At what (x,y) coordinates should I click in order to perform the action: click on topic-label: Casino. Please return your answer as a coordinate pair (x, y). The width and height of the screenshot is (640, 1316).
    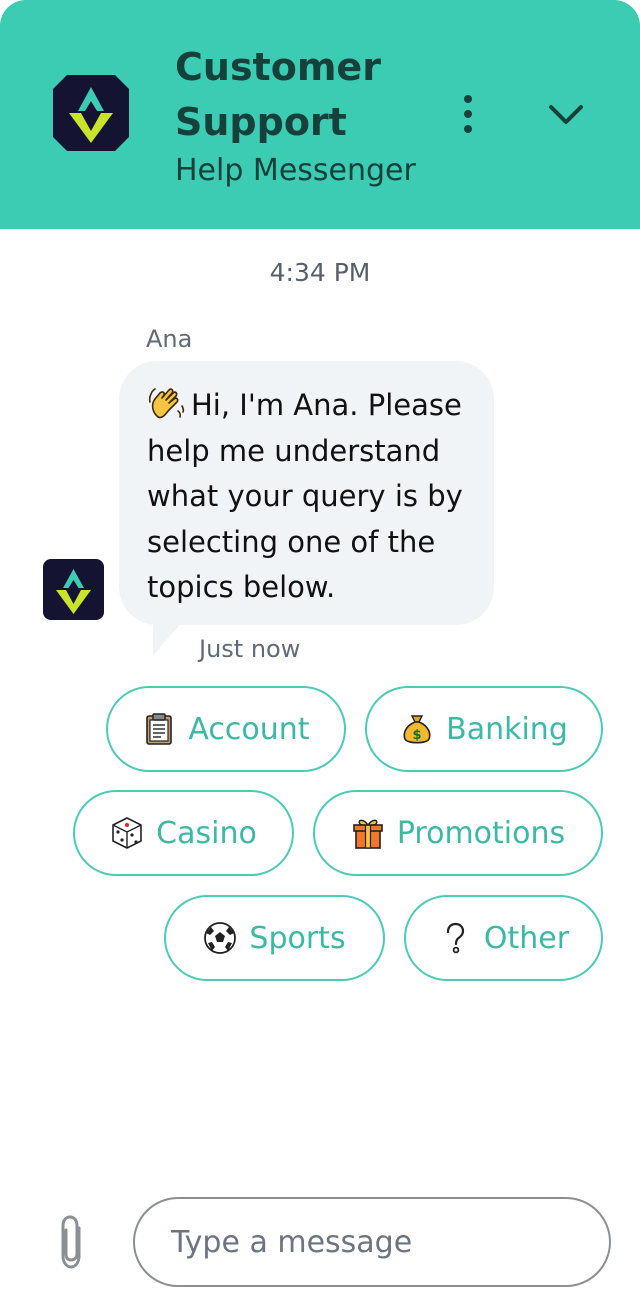
    Looking at the image, I should click on (206, 833).